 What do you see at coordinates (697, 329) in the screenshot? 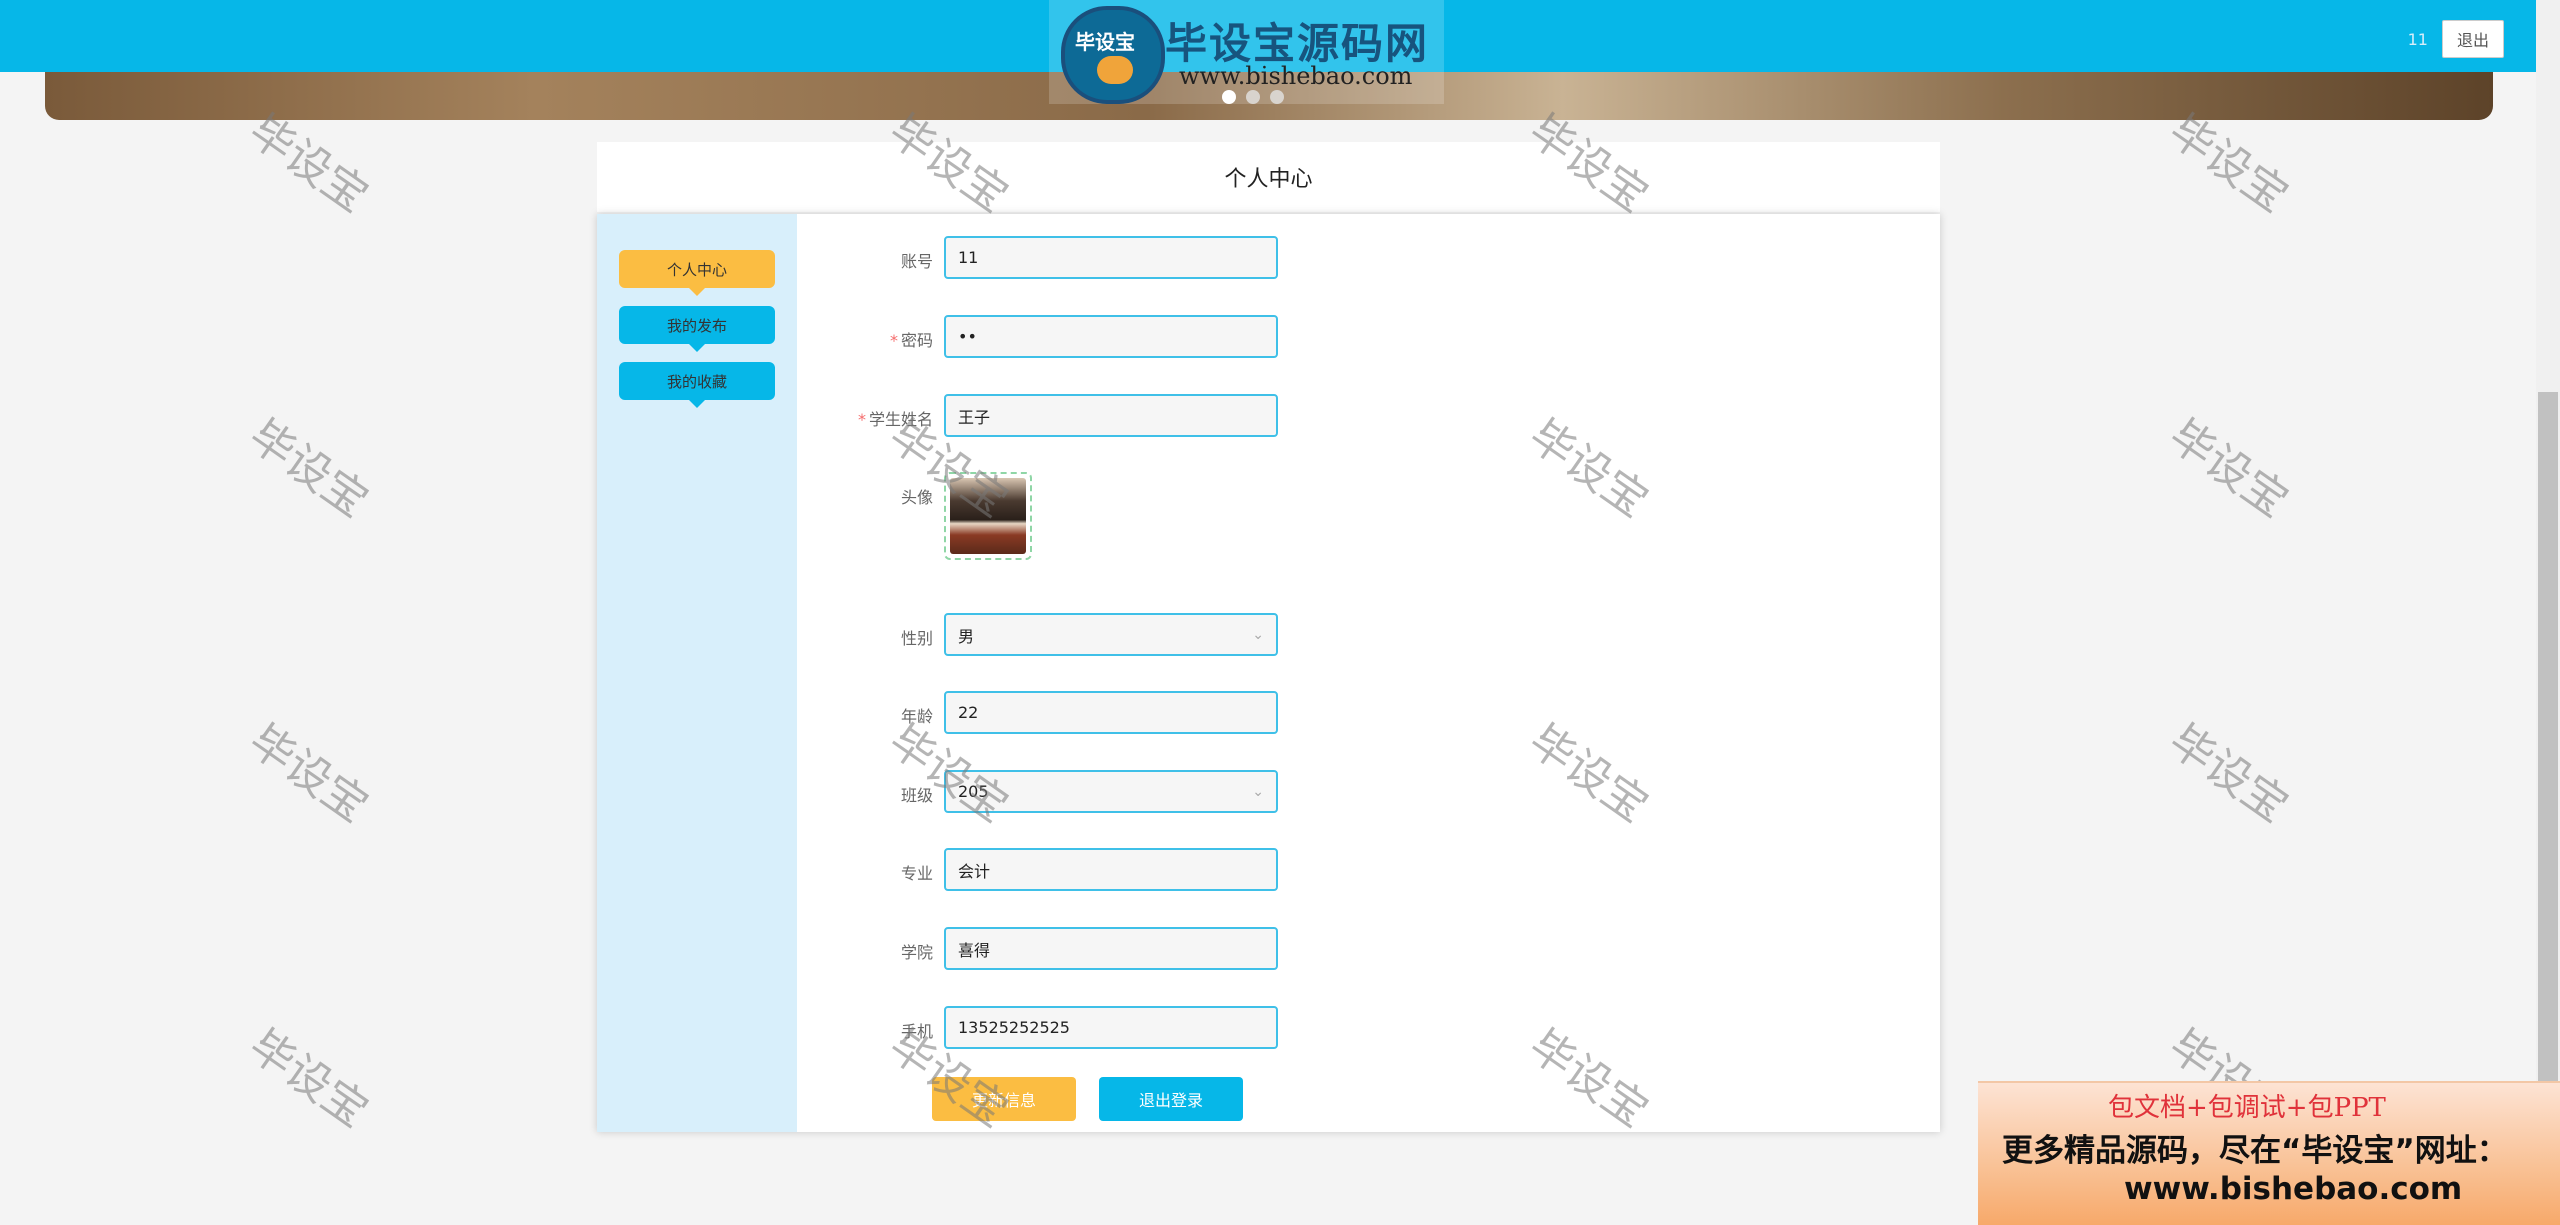
I see `sidebar-item-my-posts: 我的发布` at bounding box center [697, 329].